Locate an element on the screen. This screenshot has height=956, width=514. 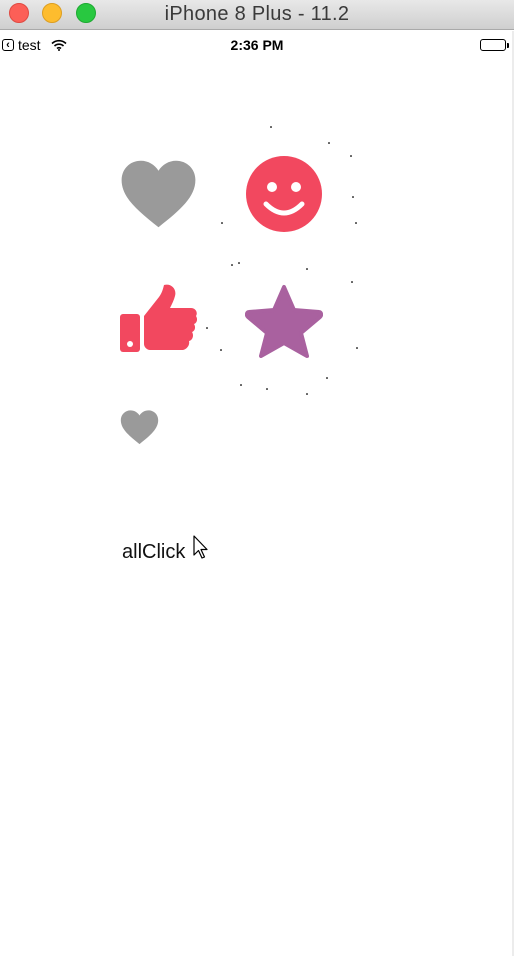
simulator-title-bar: iPhone 8 Plus - 11.2 is located at coordinates (257, 15).